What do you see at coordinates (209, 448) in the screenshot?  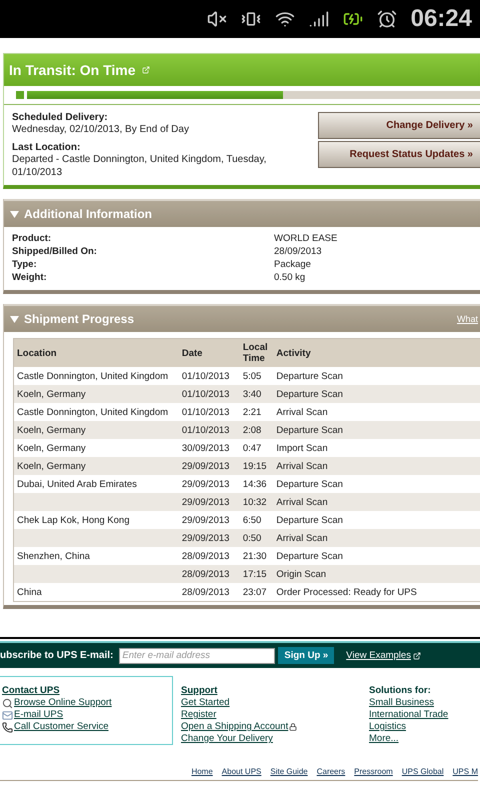 I see `table-cell: 30/09/2013` at bounding box center [209, 448].